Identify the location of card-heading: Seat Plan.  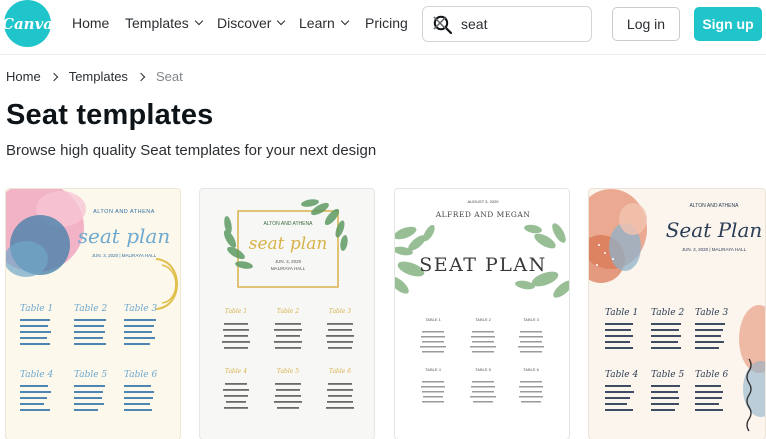
(714, 230).